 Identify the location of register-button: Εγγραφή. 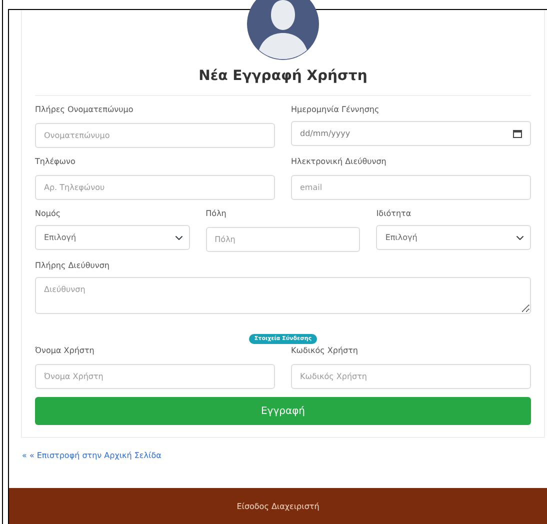
(283, 411).